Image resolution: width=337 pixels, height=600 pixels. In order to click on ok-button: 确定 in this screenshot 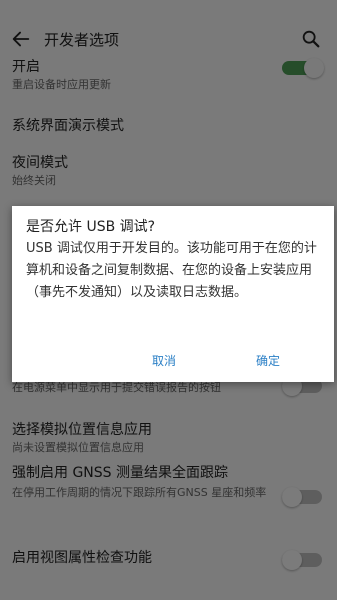, I will do `click(268, 360)`.